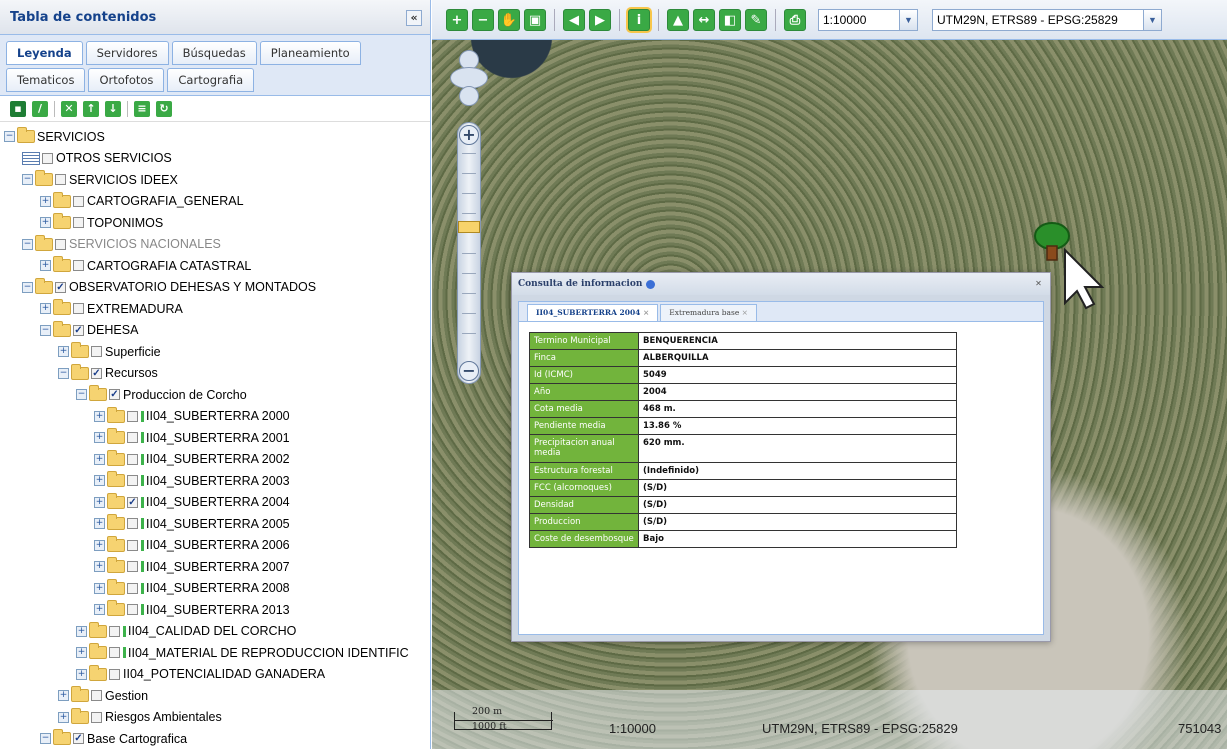 The height and width of the screenshot is (749, 1227). What do you see at coordinates (214, 53) in the screenshot?
I see `tab-b-squedas: Búsquedas` at bounding box center [214, 53].